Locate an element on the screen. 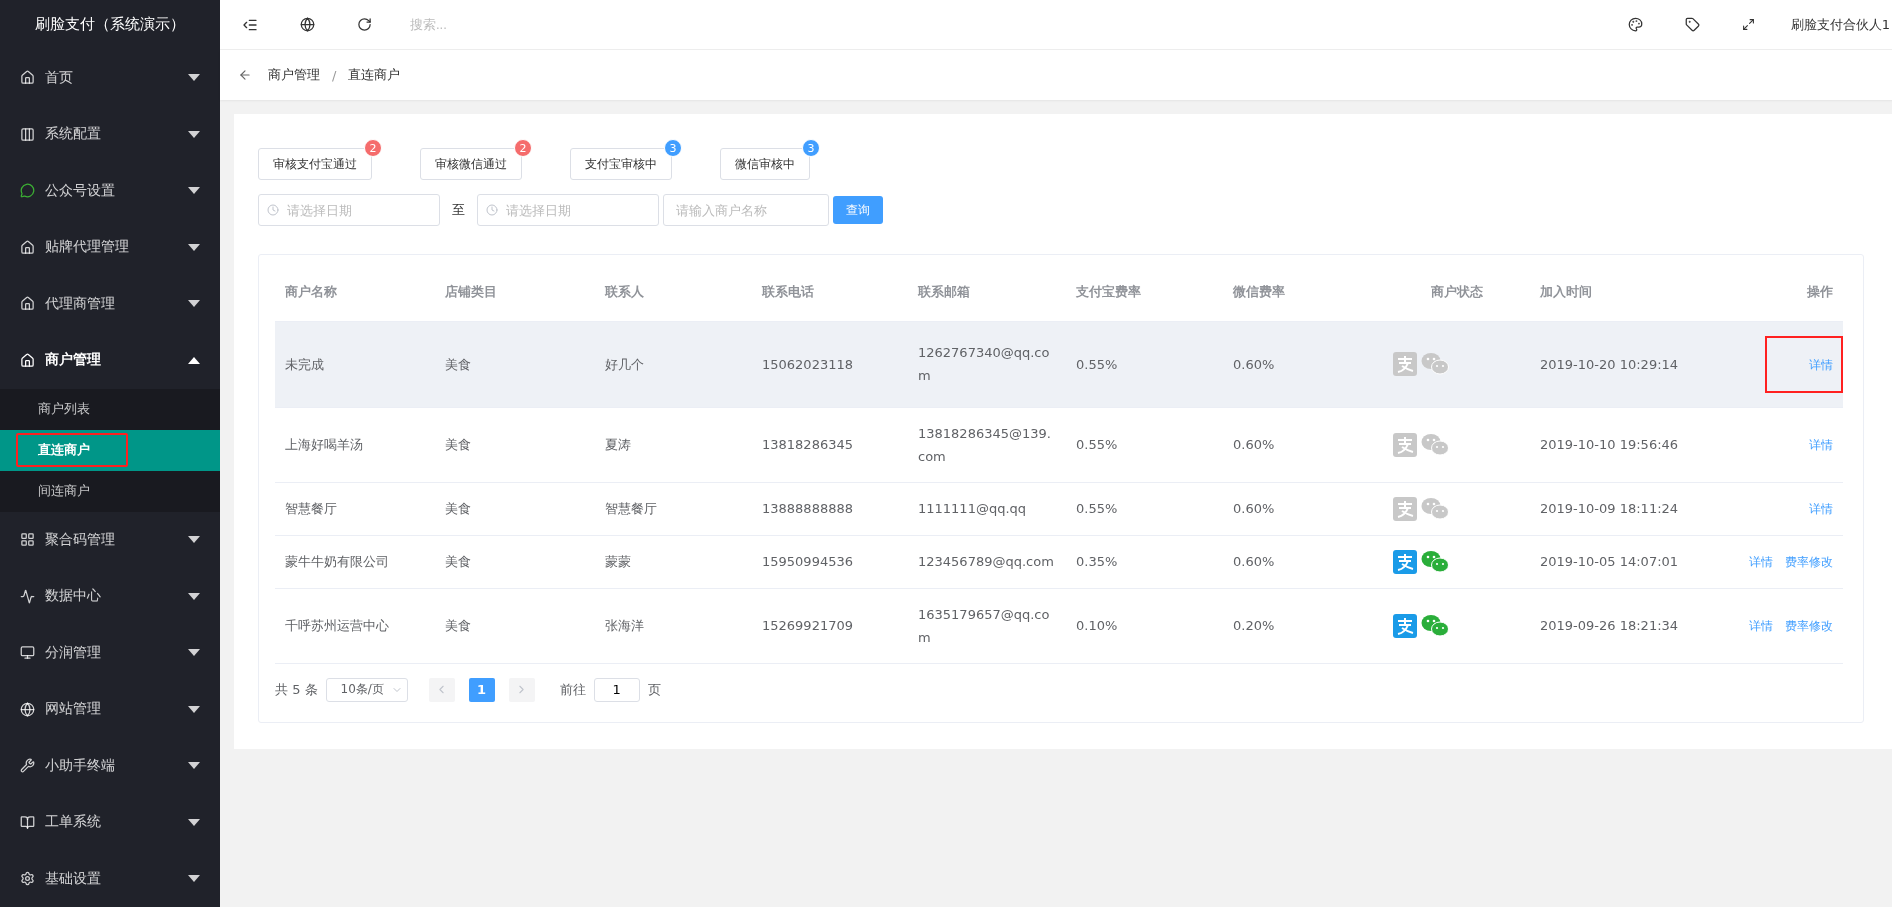 The width and height of the screenshot is (1892, 907). sidebar-item: 分润管理 is located at coordinates (110, 653).